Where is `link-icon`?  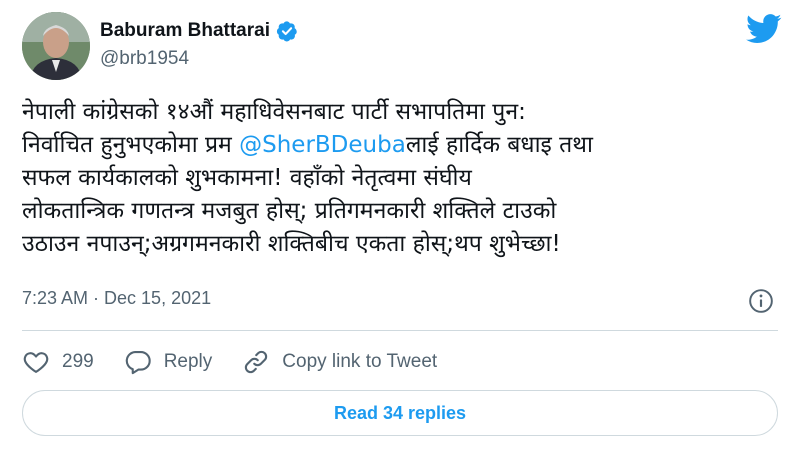
link-icon is located at coordinates (256, 362).